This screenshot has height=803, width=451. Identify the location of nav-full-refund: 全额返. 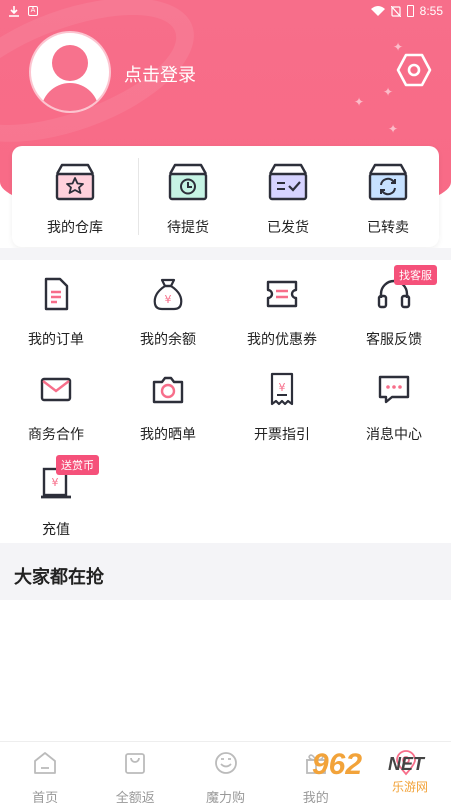
(135, 772).